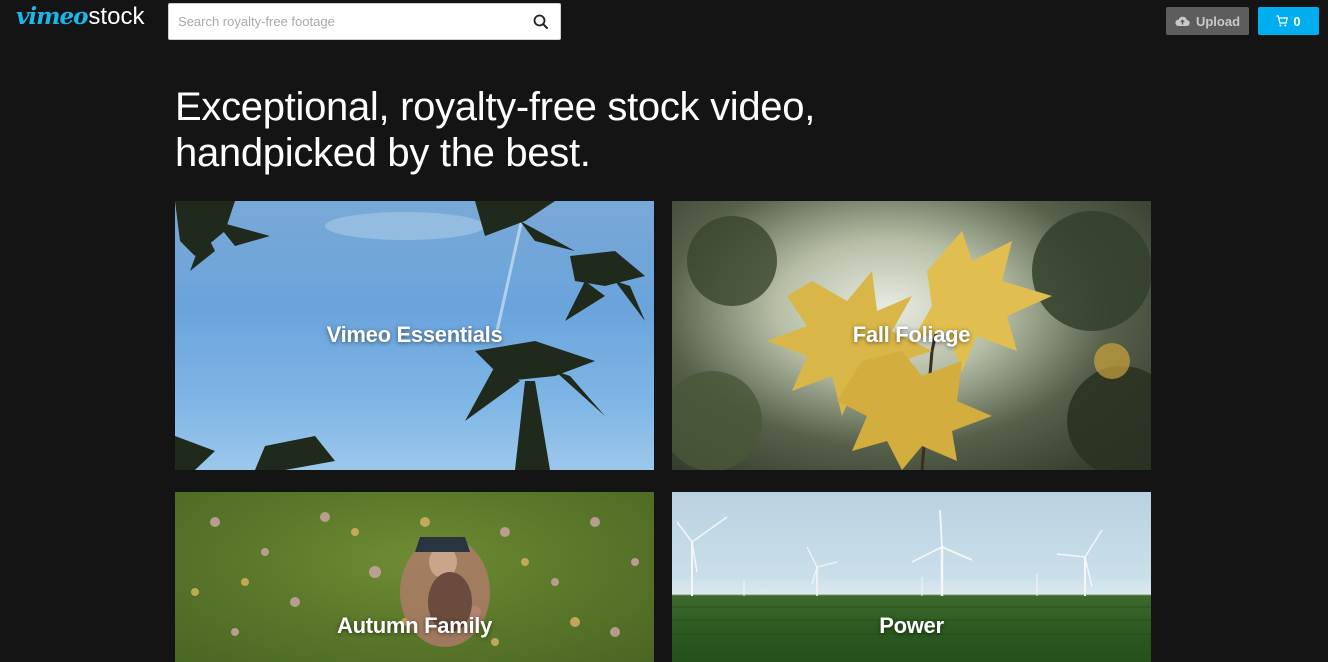 The width and height of the screenshot is (1328, 662). I want to click on cart-icon, so click(1282, 21).